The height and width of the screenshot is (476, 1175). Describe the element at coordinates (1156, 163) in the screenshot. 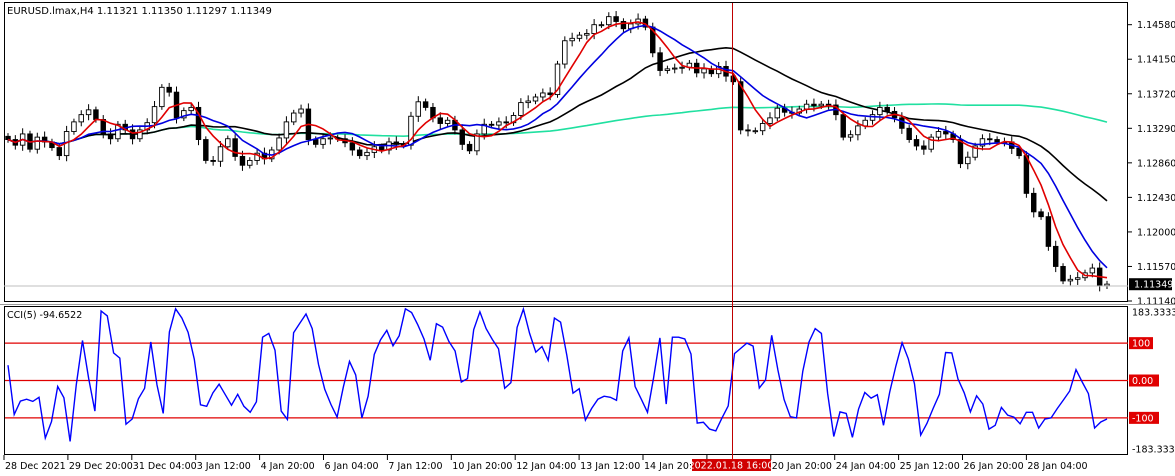

I see `price-tick-label: 1.12860` at that location.